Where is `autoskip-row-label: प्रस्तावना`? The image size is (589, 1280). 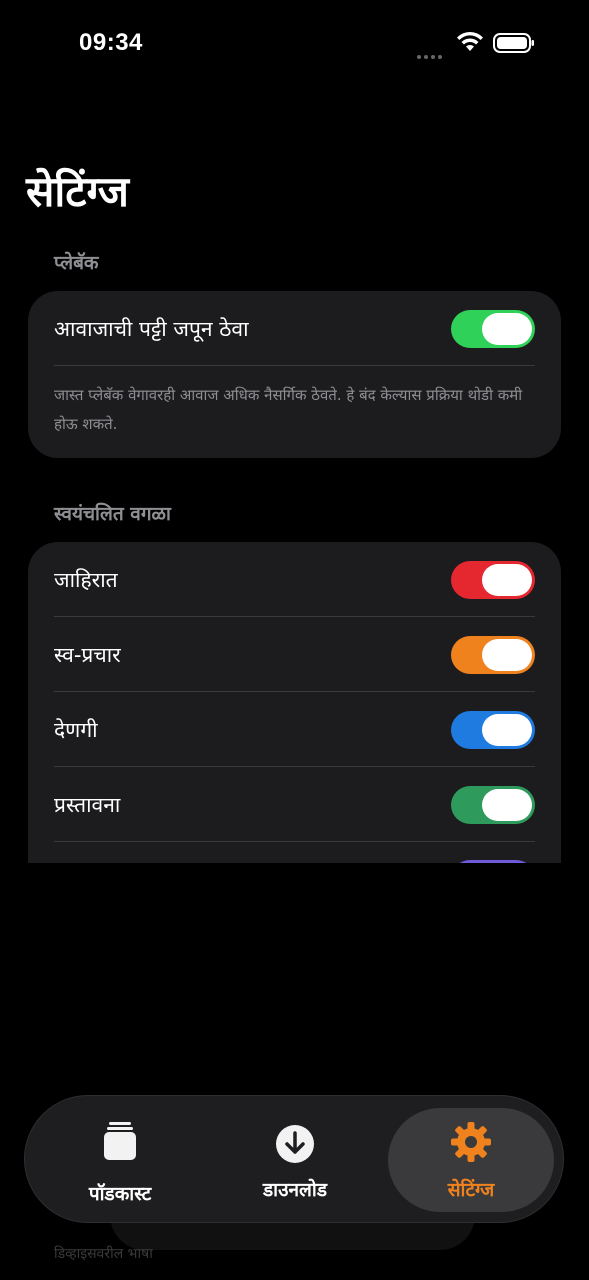 autoskip-row-label: प्रस्तावना is located at coordinates (87, 804).